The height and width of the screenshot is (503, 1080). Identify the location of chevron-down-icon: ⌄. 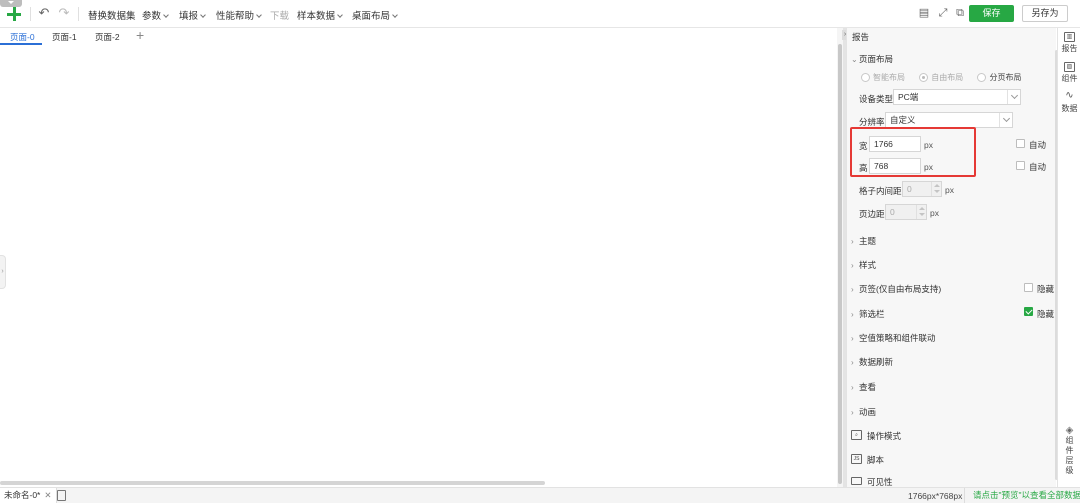
(854, 59).